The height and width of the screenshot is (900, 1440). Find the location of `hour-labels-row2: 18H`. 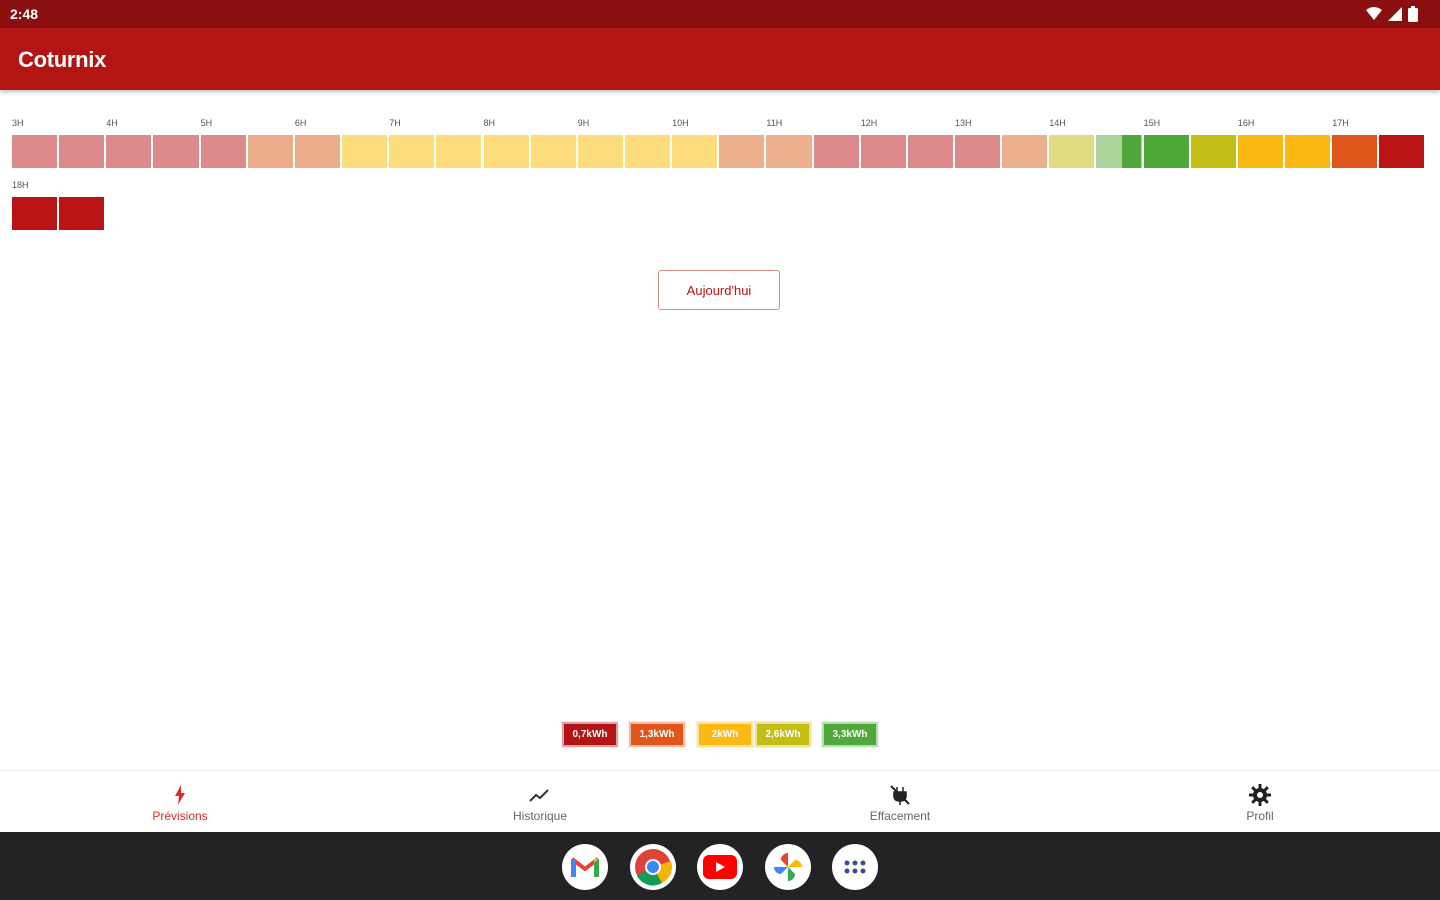

hour-labels-row2: 18H is located at coordinates (720, 186).